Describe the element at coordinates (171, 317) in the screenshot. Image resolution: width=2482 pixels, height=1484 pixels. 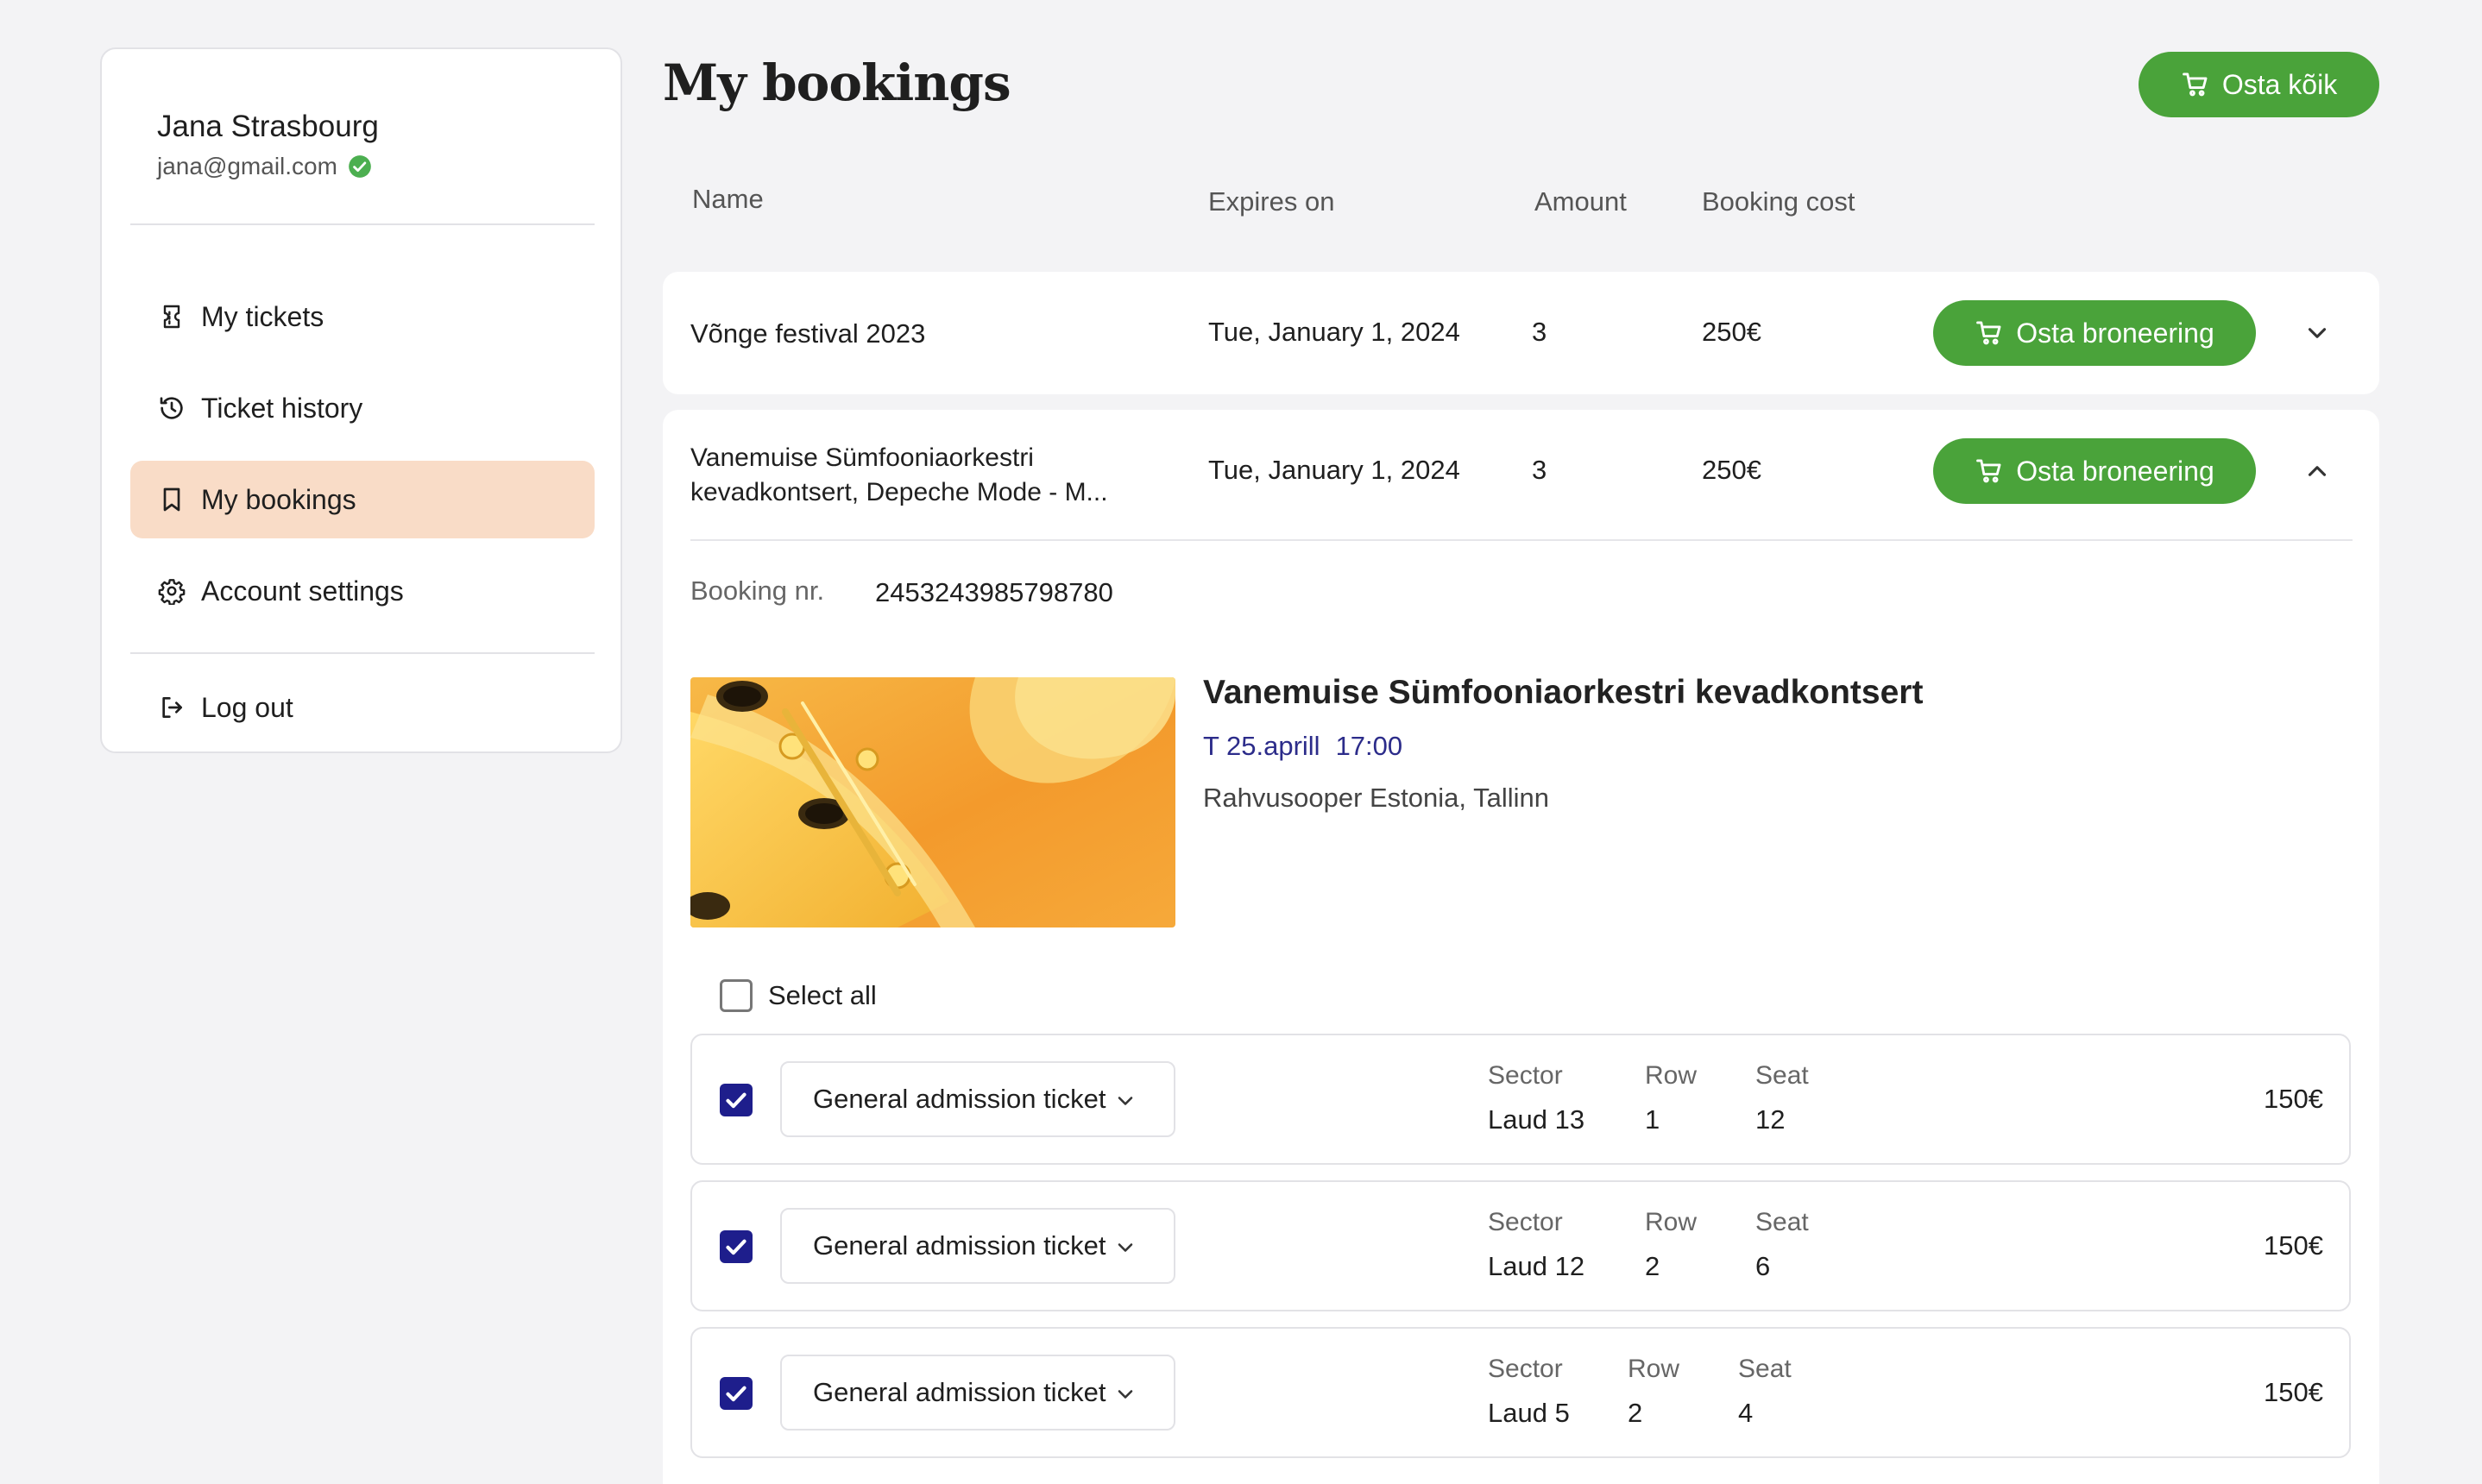
I see `ticket-icon` at that location.